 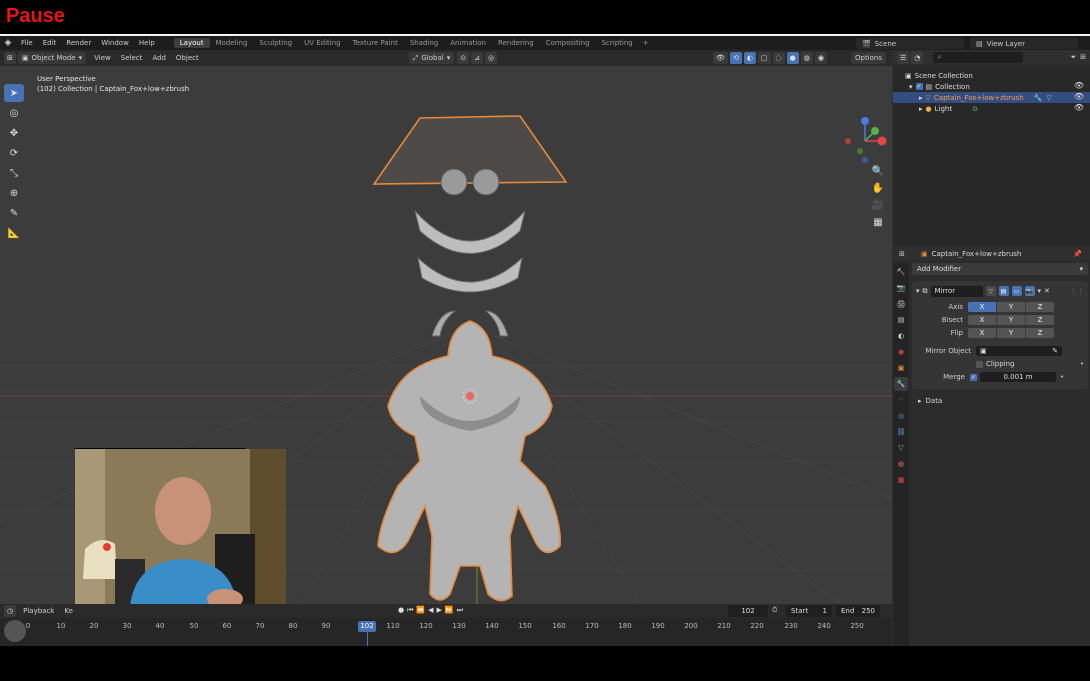 I want to click on tab-shading: Shading, so click(x=424, y=43).